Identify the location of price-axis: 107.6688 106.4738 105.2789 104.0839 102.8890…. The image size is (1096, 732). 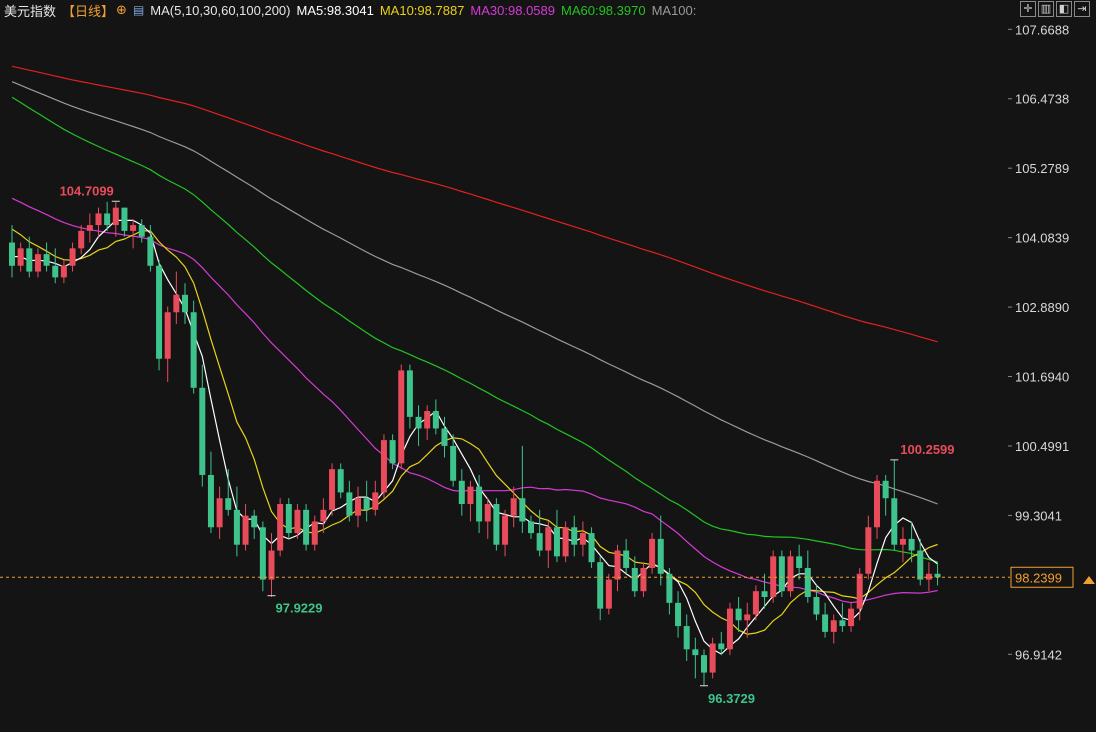
(1038, 342).